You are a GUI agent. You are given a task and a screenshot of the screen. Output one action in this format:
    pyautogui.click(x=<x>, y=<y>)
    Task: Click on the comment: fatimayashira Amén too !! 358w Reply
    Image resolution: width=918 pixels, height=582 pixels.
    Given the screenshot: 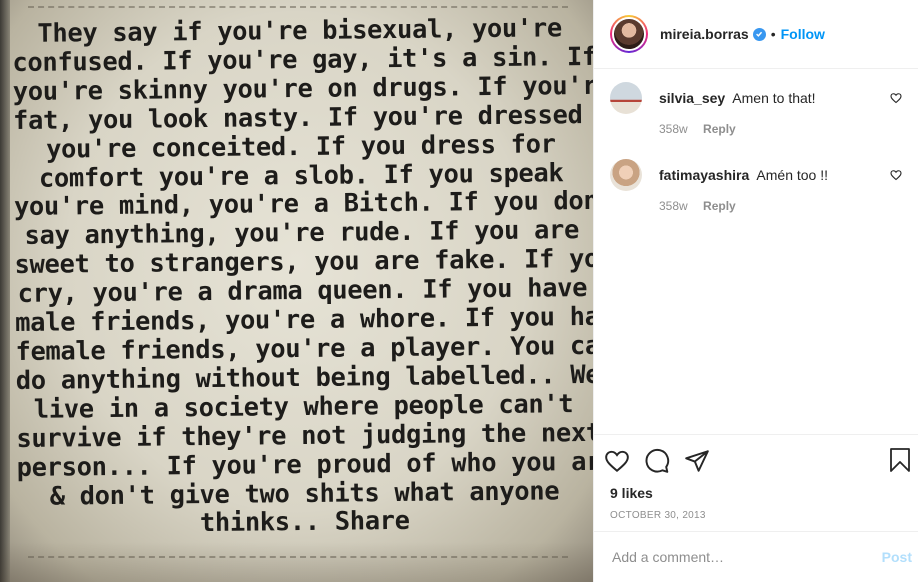 What is the action you would take?
    pyautogui.click(x=756, y=185)
    